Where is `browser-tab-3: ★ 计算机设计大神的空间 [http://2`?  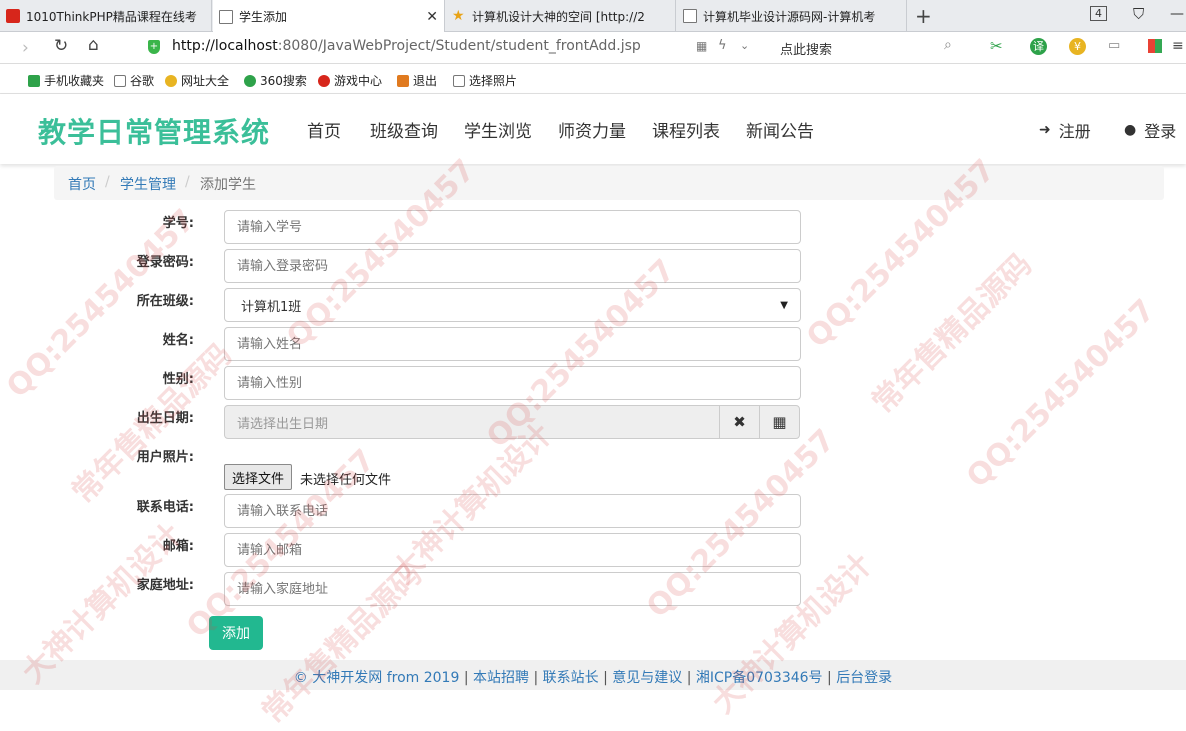 browser-tab-3: ★ 计算机设计大神的空间 [http://2 is located at coordinates (561, 16).